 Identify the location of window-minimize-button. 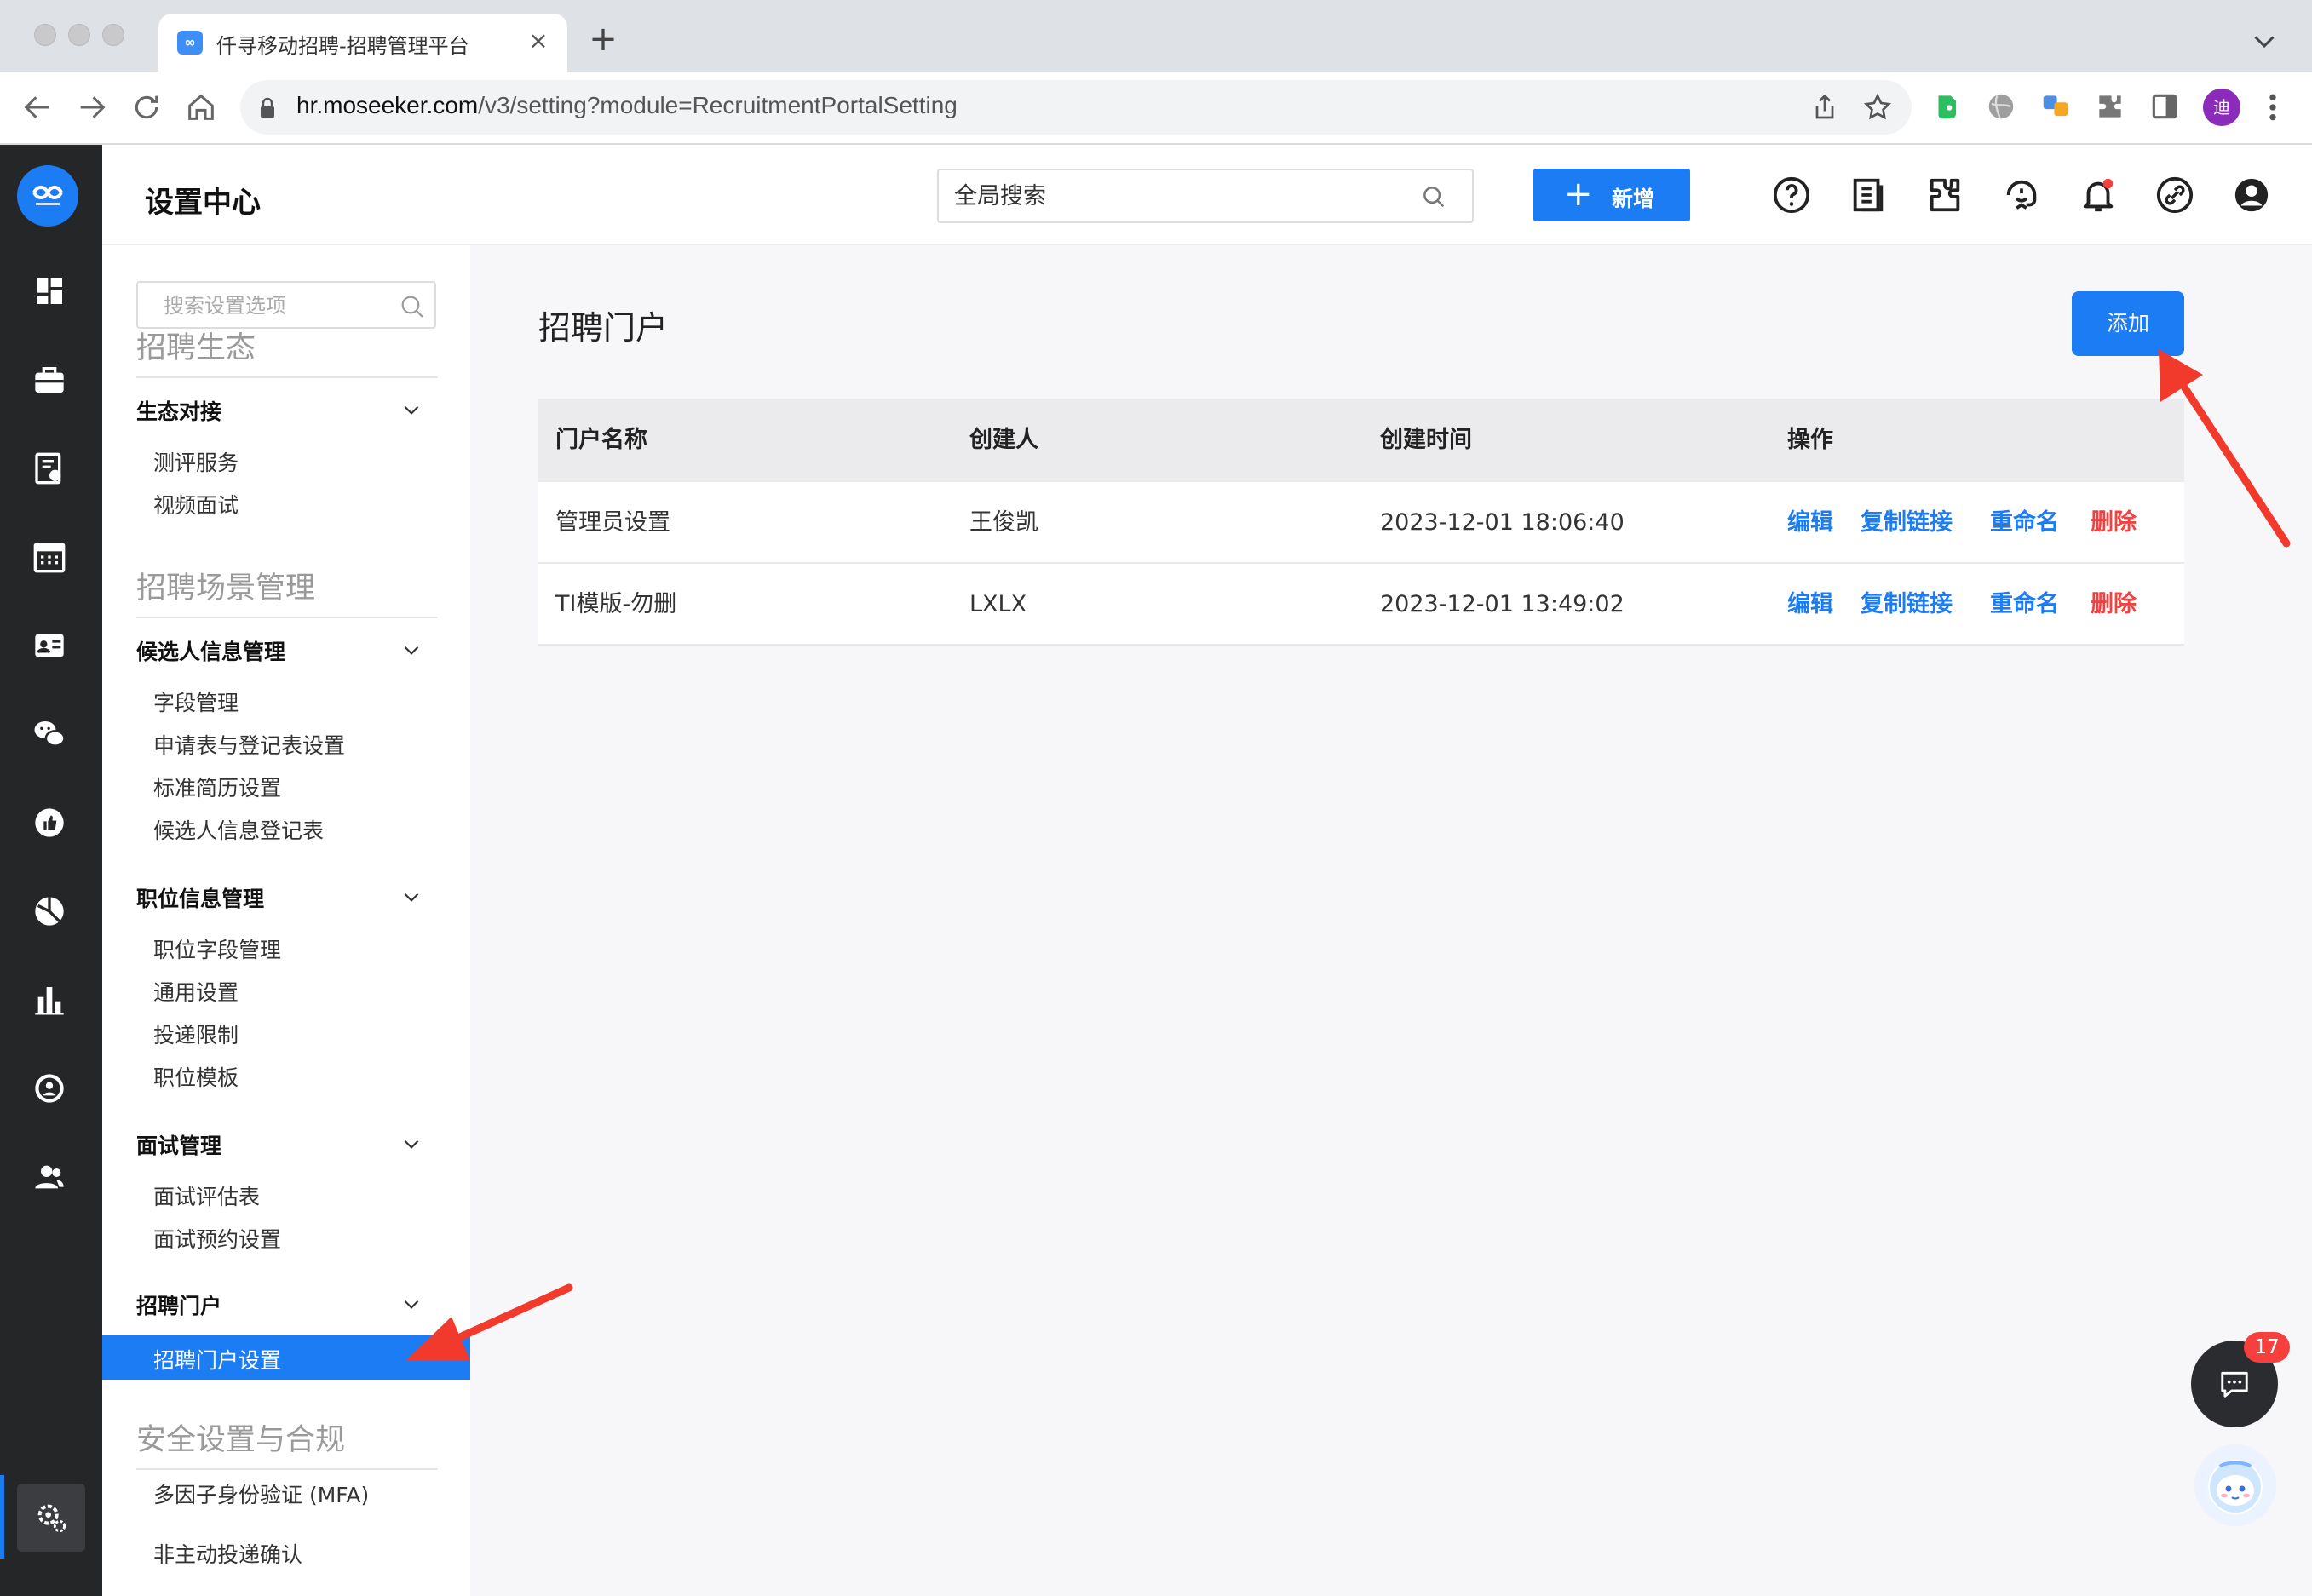
(79, 35).